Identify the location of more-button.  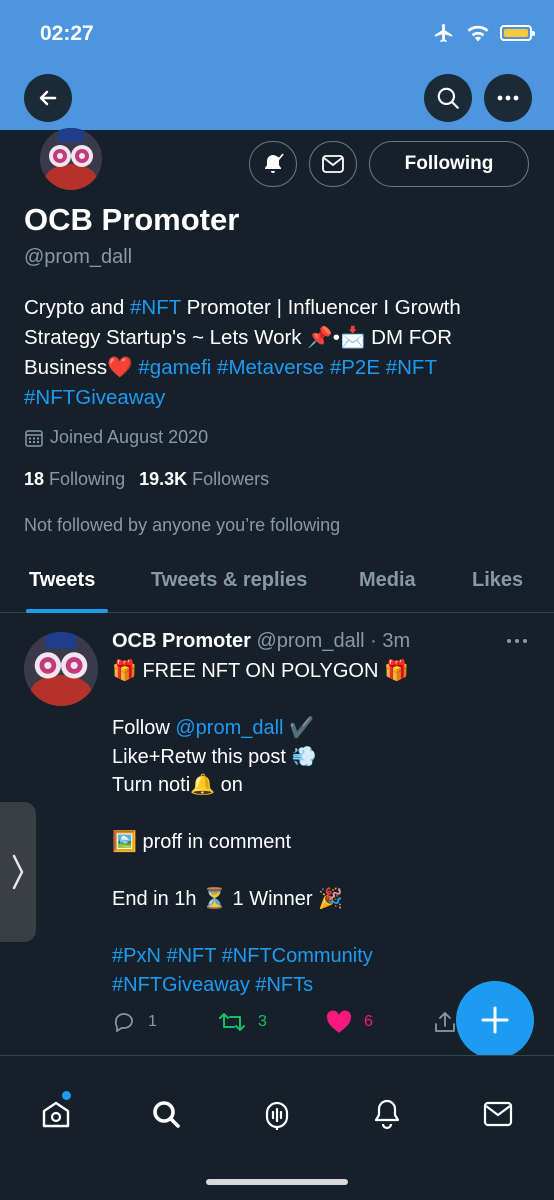
(508, 98).